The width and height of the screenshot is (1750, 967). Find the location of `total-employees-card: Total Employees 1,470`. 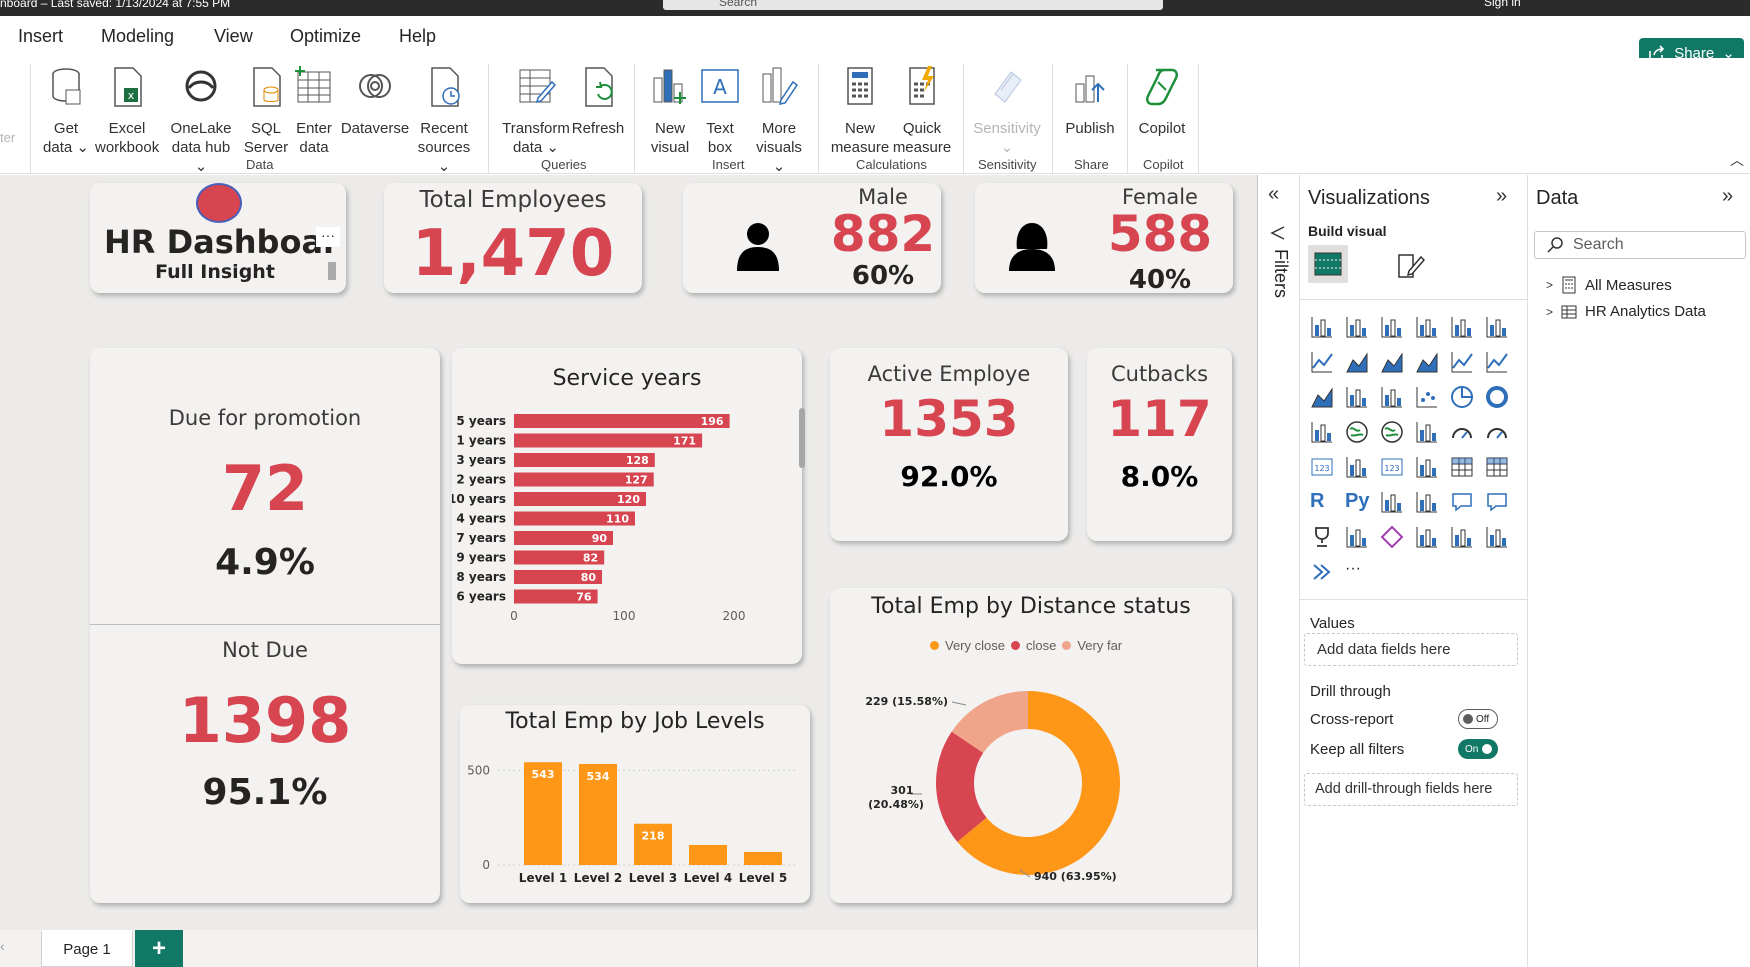

total-employees-card: Total Employees 1,470 is located at coordinates (513, 238).